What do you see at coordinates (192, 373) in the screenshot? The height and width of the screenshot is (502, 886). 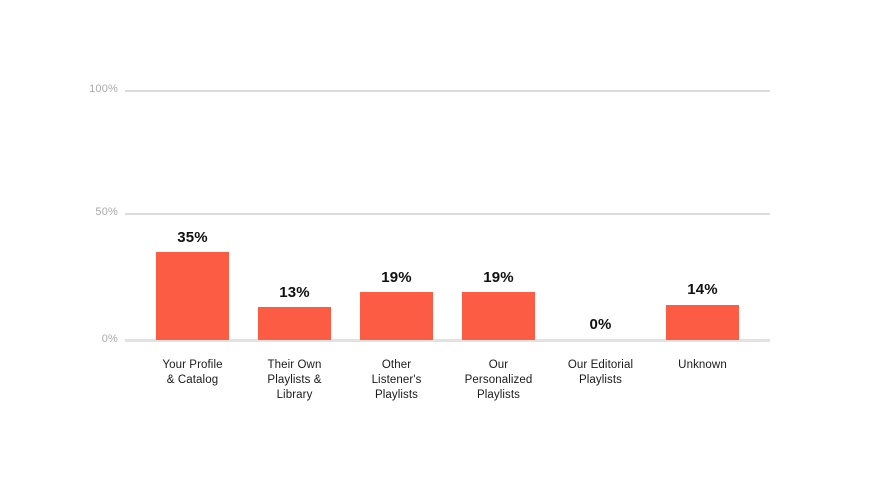 I see `x-axis-label-0: Your Profile & Catalog` at bounding box center [192, 373].